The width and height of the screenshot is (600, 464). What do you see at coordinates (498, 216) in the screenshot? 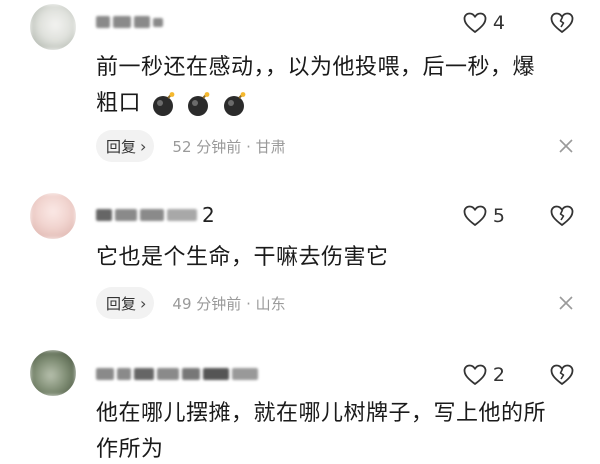
I see `like-count: 5` at bounding box center [498, 216].